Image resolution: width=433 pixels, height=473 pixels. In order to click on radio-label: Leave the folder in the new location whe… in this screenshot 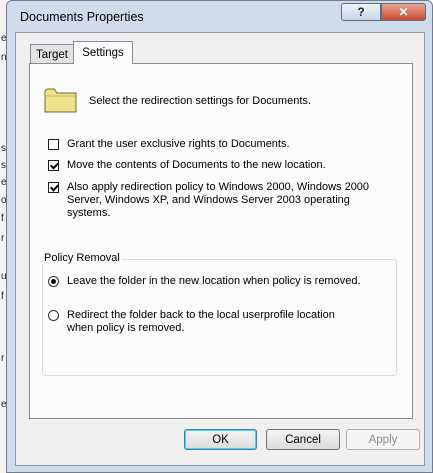, I will do `click(214, 281)`.